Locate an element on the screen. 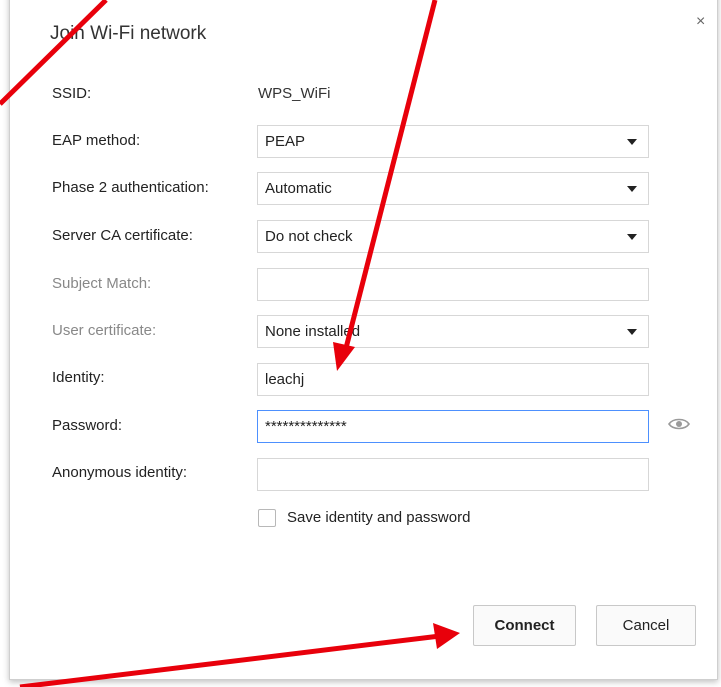 The height and width of the screenshot is (687, 721). eap-method-label: EAP method: is located at coordinates (96, 140).